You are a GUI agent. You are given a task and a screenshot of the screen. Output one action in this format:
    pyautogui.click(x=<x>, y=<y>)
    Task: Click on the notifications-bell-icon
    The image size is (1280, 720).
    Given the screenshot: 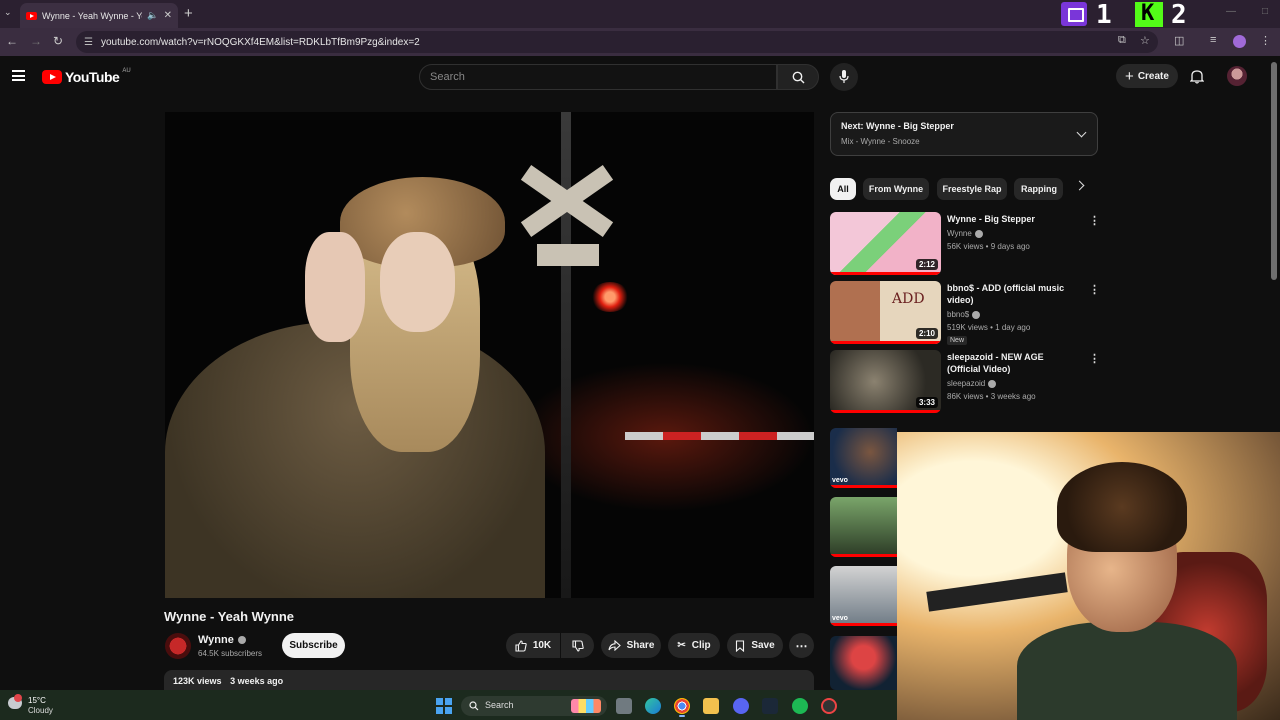 What is the action you would take?
    pyautogui.click(x=1197, y=76)
    